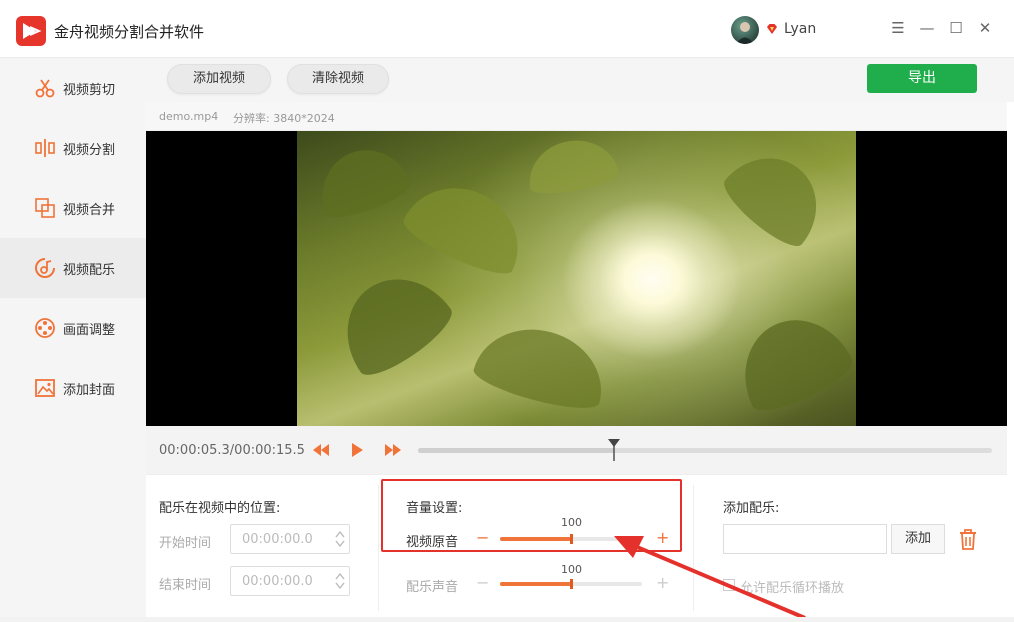 This screenshot has width=1014, height=622. What do you see at coordinates (45, 88) in the screenshot?
I see `scissors-icon` at bounding box center [45, 88].